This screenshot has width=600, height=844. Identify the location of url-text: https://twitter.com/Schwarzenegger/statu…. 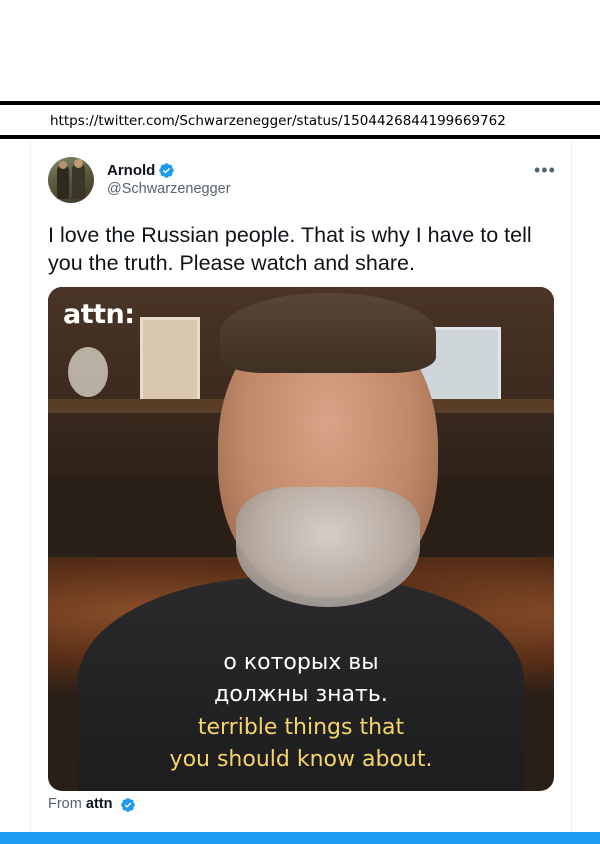
(278, 121).